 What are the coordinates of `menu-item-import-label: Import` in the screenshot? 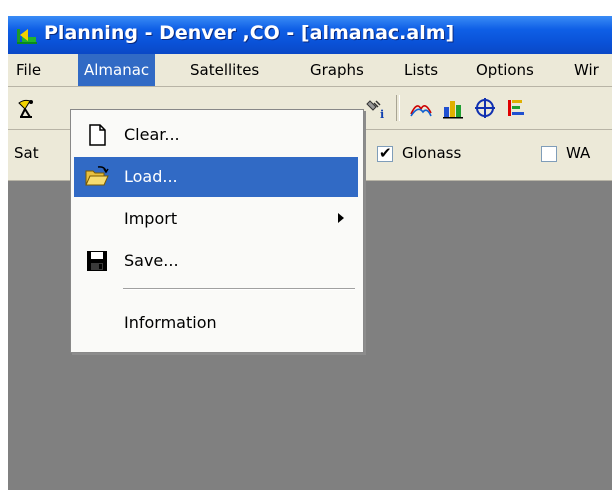 It's located at (151, 218).